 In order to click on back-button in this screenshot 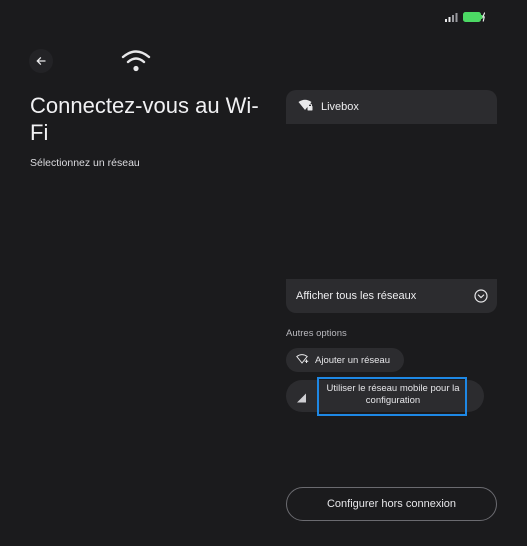, I will do `click(41, 61)`.